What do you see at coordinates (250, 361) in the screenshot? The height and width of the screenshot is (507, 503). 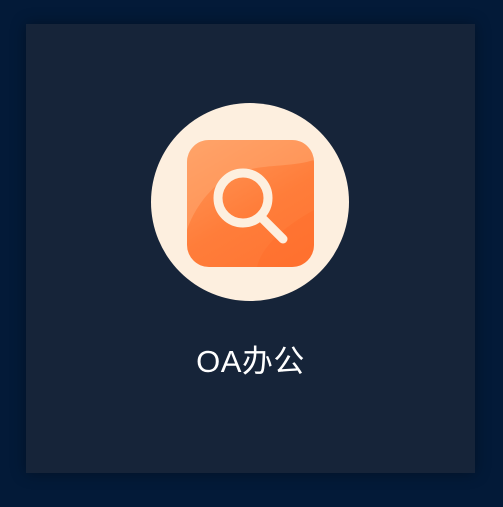 I see `app-label: OA办公` at bounding box center [250, 361].